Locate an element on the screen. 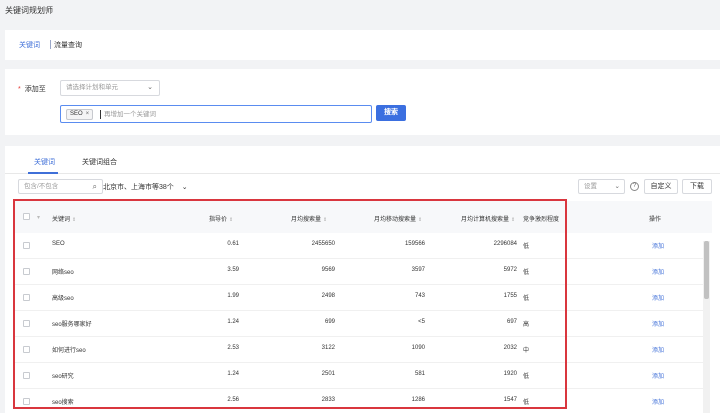 This screenshot has width=720, height=413. col-pc-label: 月均计算机搜索量 is located at coordinates (485, 220).